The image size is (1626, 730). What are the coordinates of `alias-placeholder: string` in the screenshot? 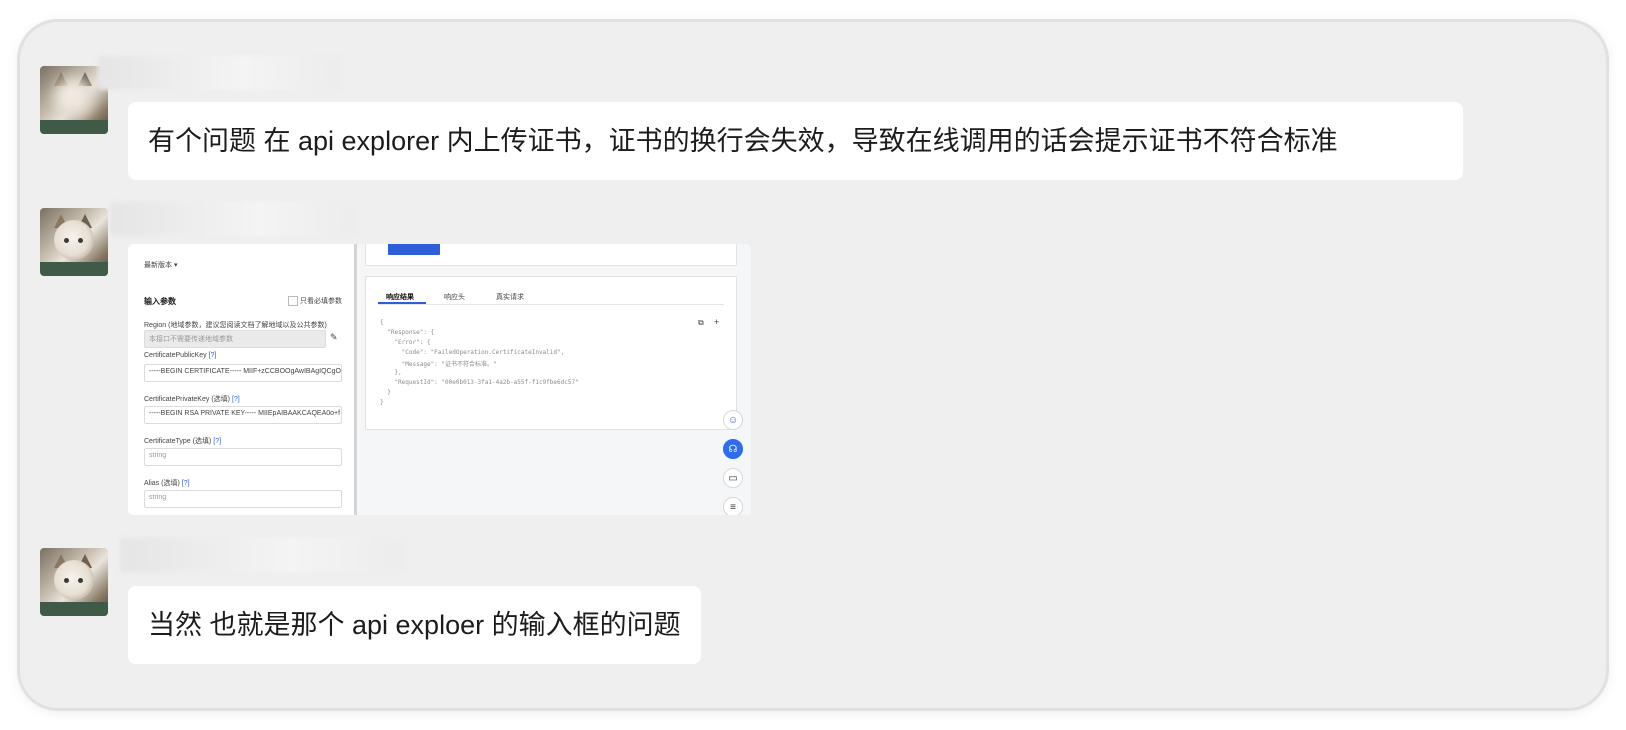 It's located at (158, 497).